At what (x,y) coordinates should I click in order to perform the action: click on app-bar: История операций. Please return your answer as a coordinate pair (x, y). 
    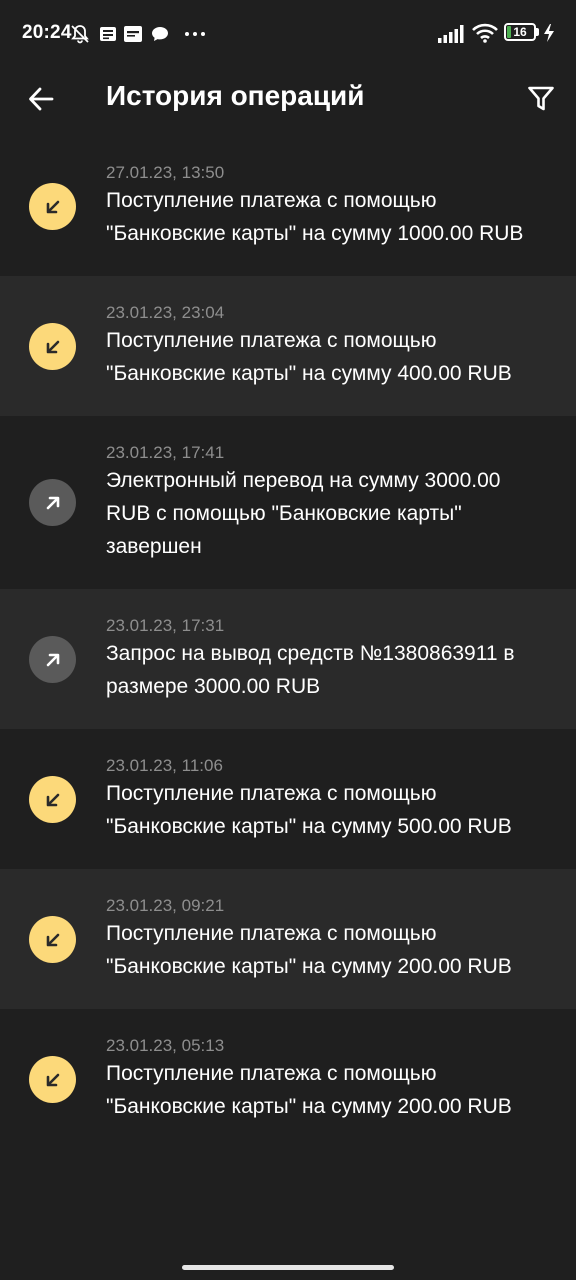
    Looking at the image, I should click on (288, 101).